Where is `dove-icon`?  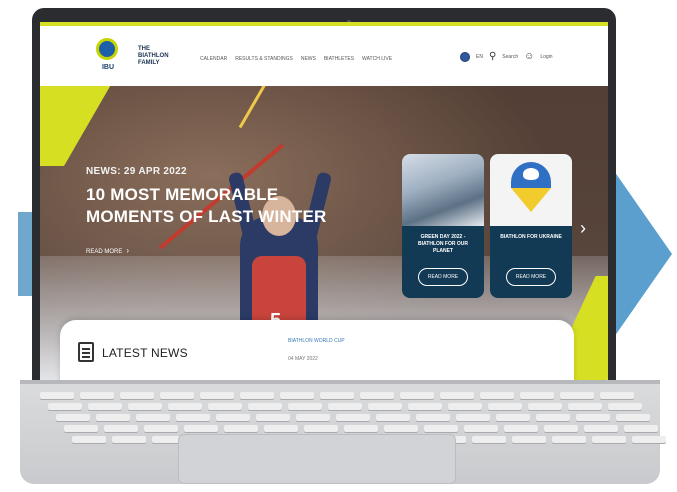 dove-icon is located at coordinates (531, 174).